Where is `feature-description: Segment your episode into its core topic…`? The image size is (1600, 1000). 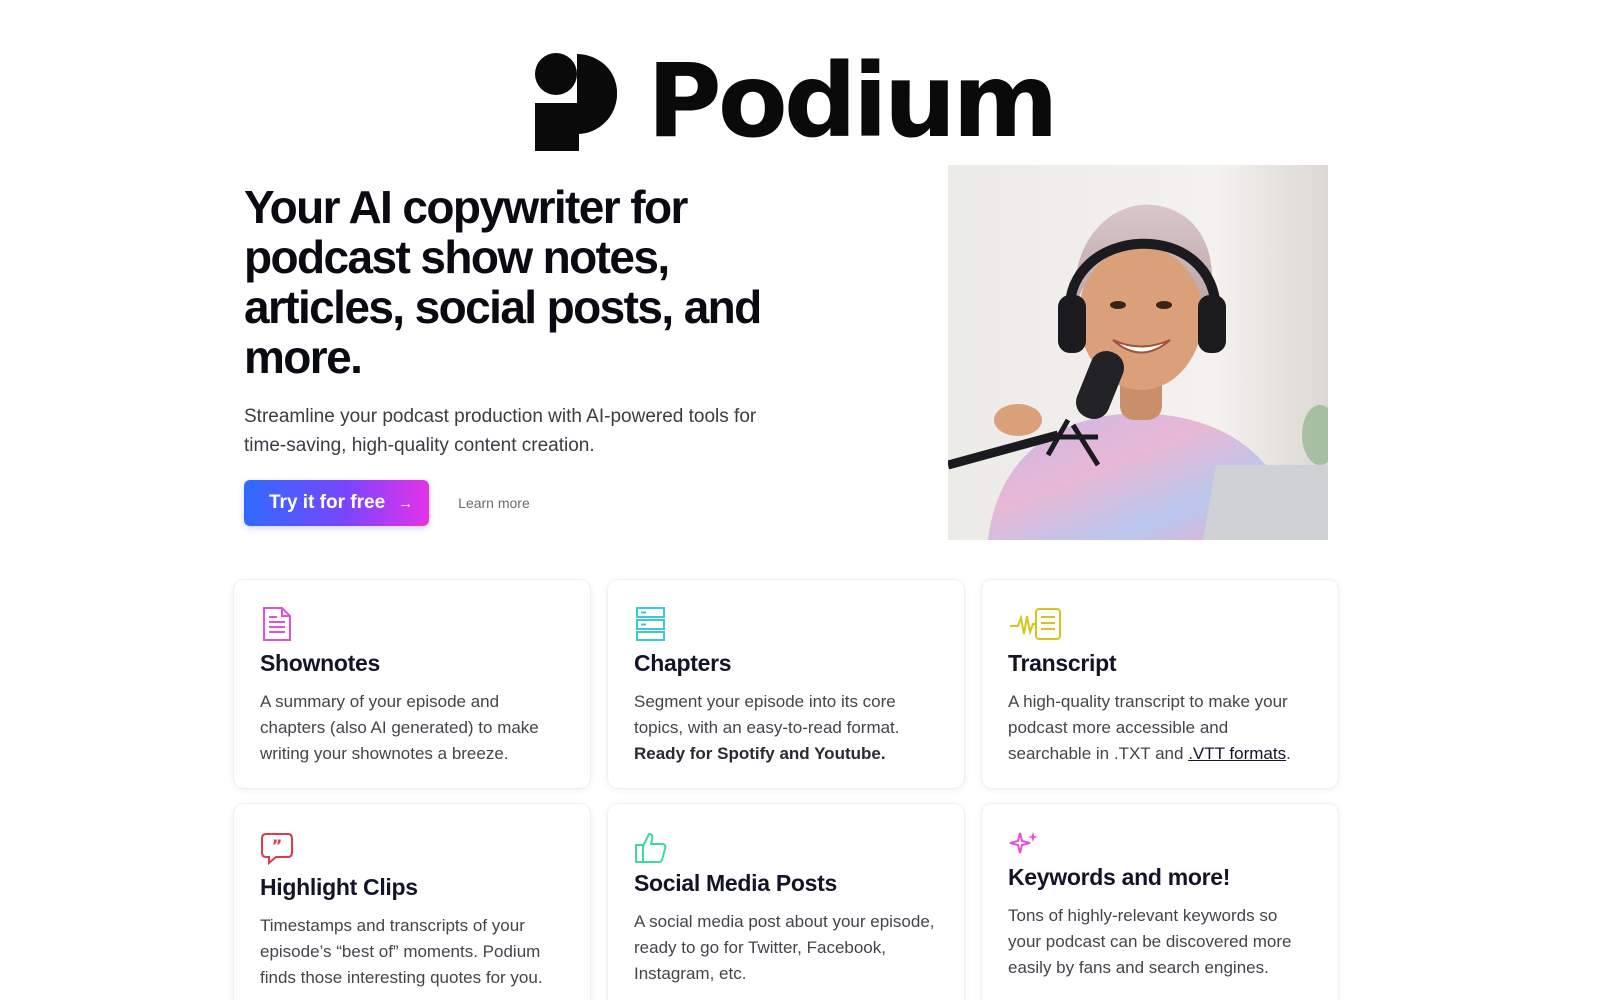 feature-description: Segment your episode into its core topic… is located at coordinates (786, 728).